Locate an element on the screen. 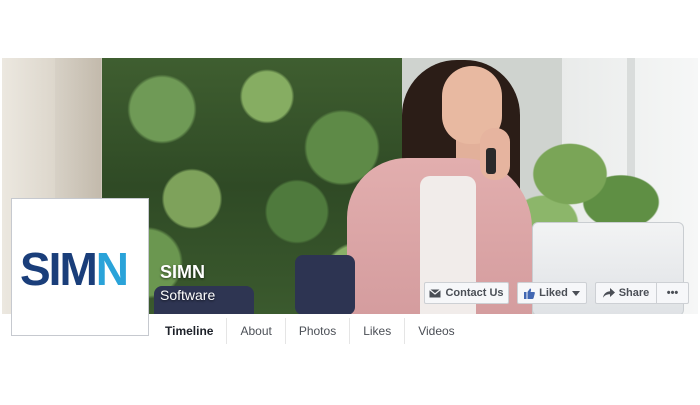 This screenshot has height=405, width=700. thumbs-up-icon is located at coordinates (529, 293).